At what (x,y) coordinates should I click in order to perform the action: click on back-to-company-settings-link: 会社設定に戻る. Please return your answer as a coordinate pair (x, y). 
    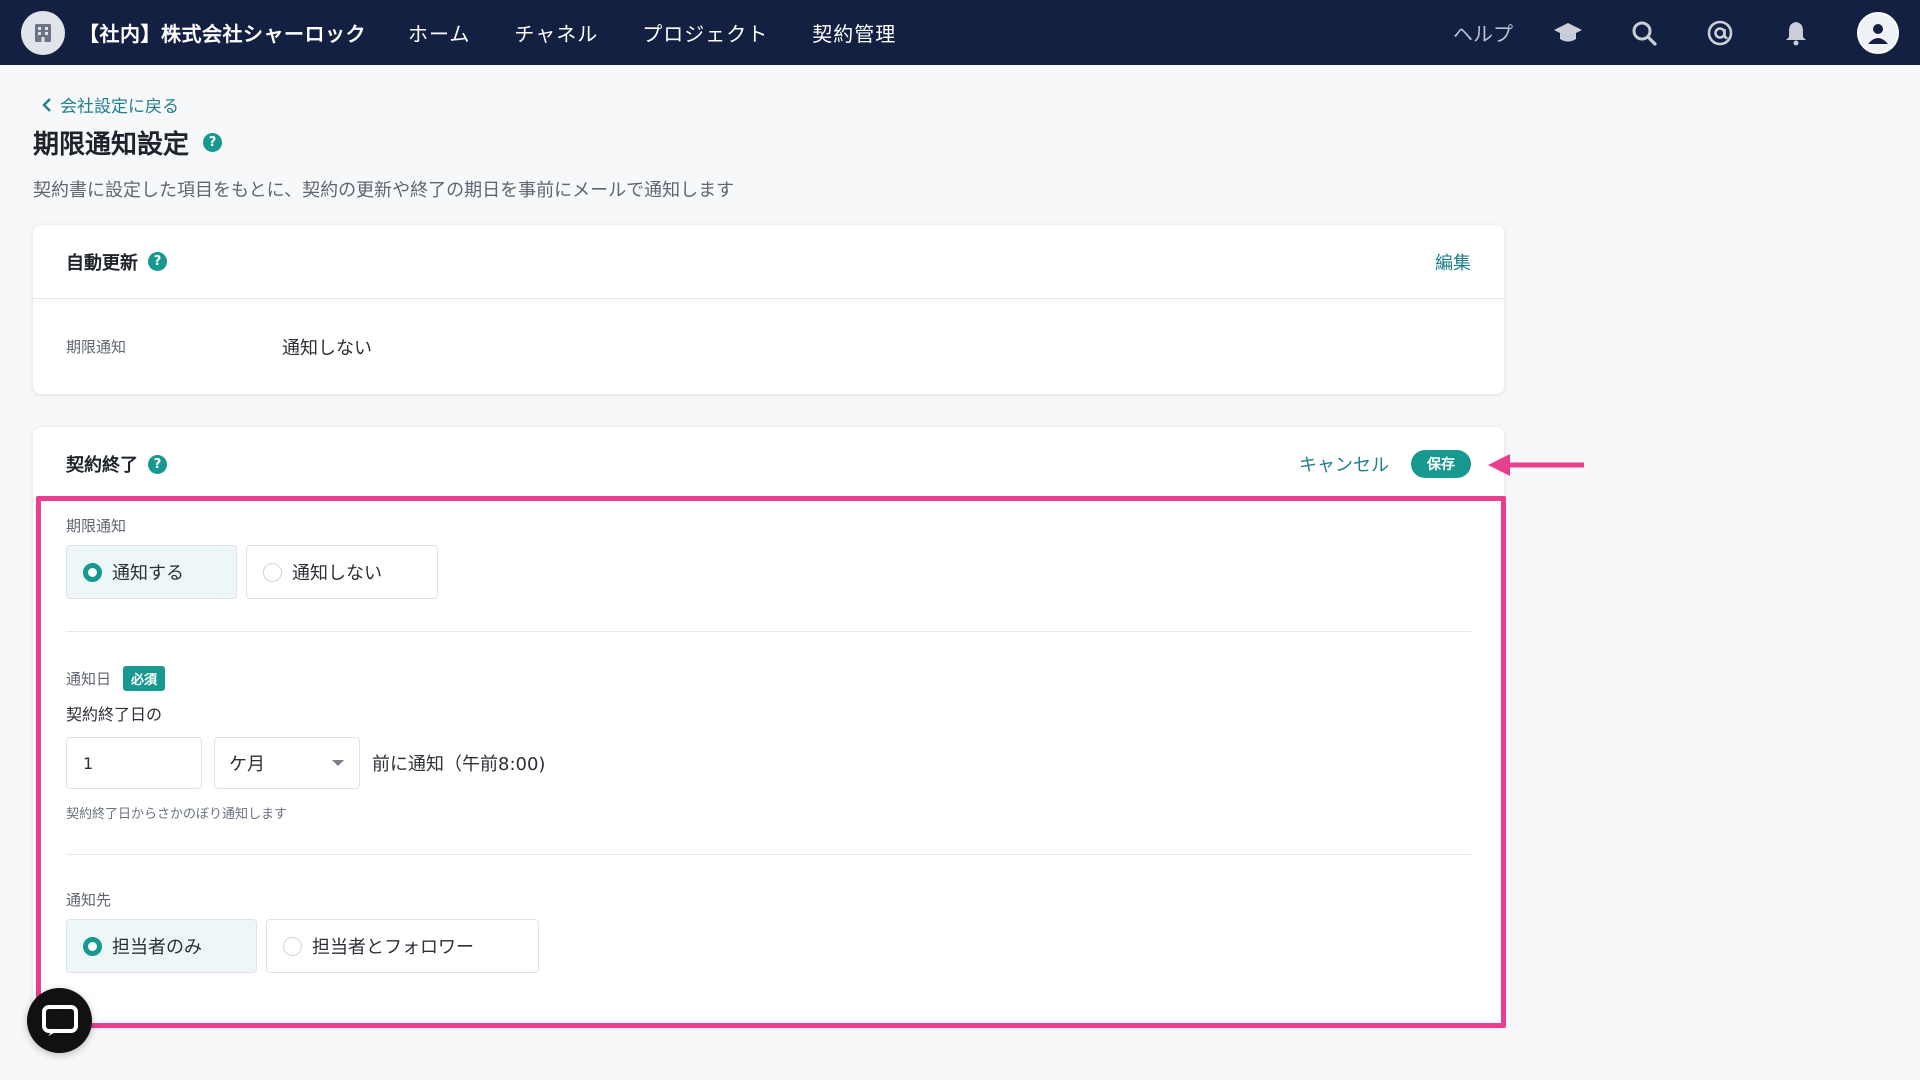
    Looking at the image, I should click on (110, 104).